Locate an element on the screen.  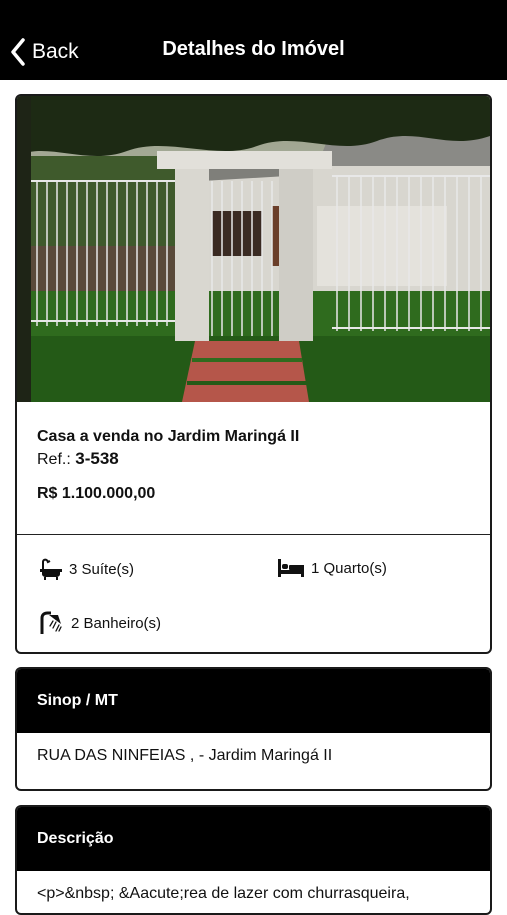
location-heading: Sinop / MT is located at coordinates (253, 701).